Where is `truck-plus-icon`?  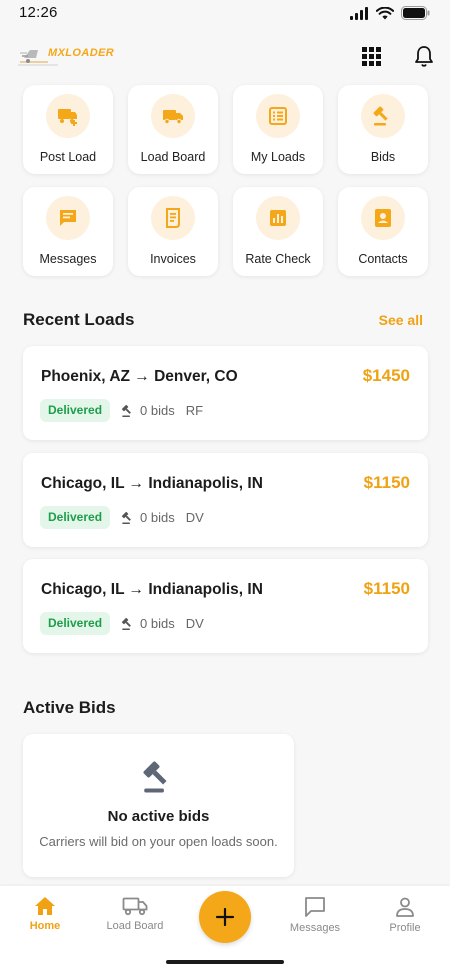
truck-plus-icon is located at coordinates (67, 117).